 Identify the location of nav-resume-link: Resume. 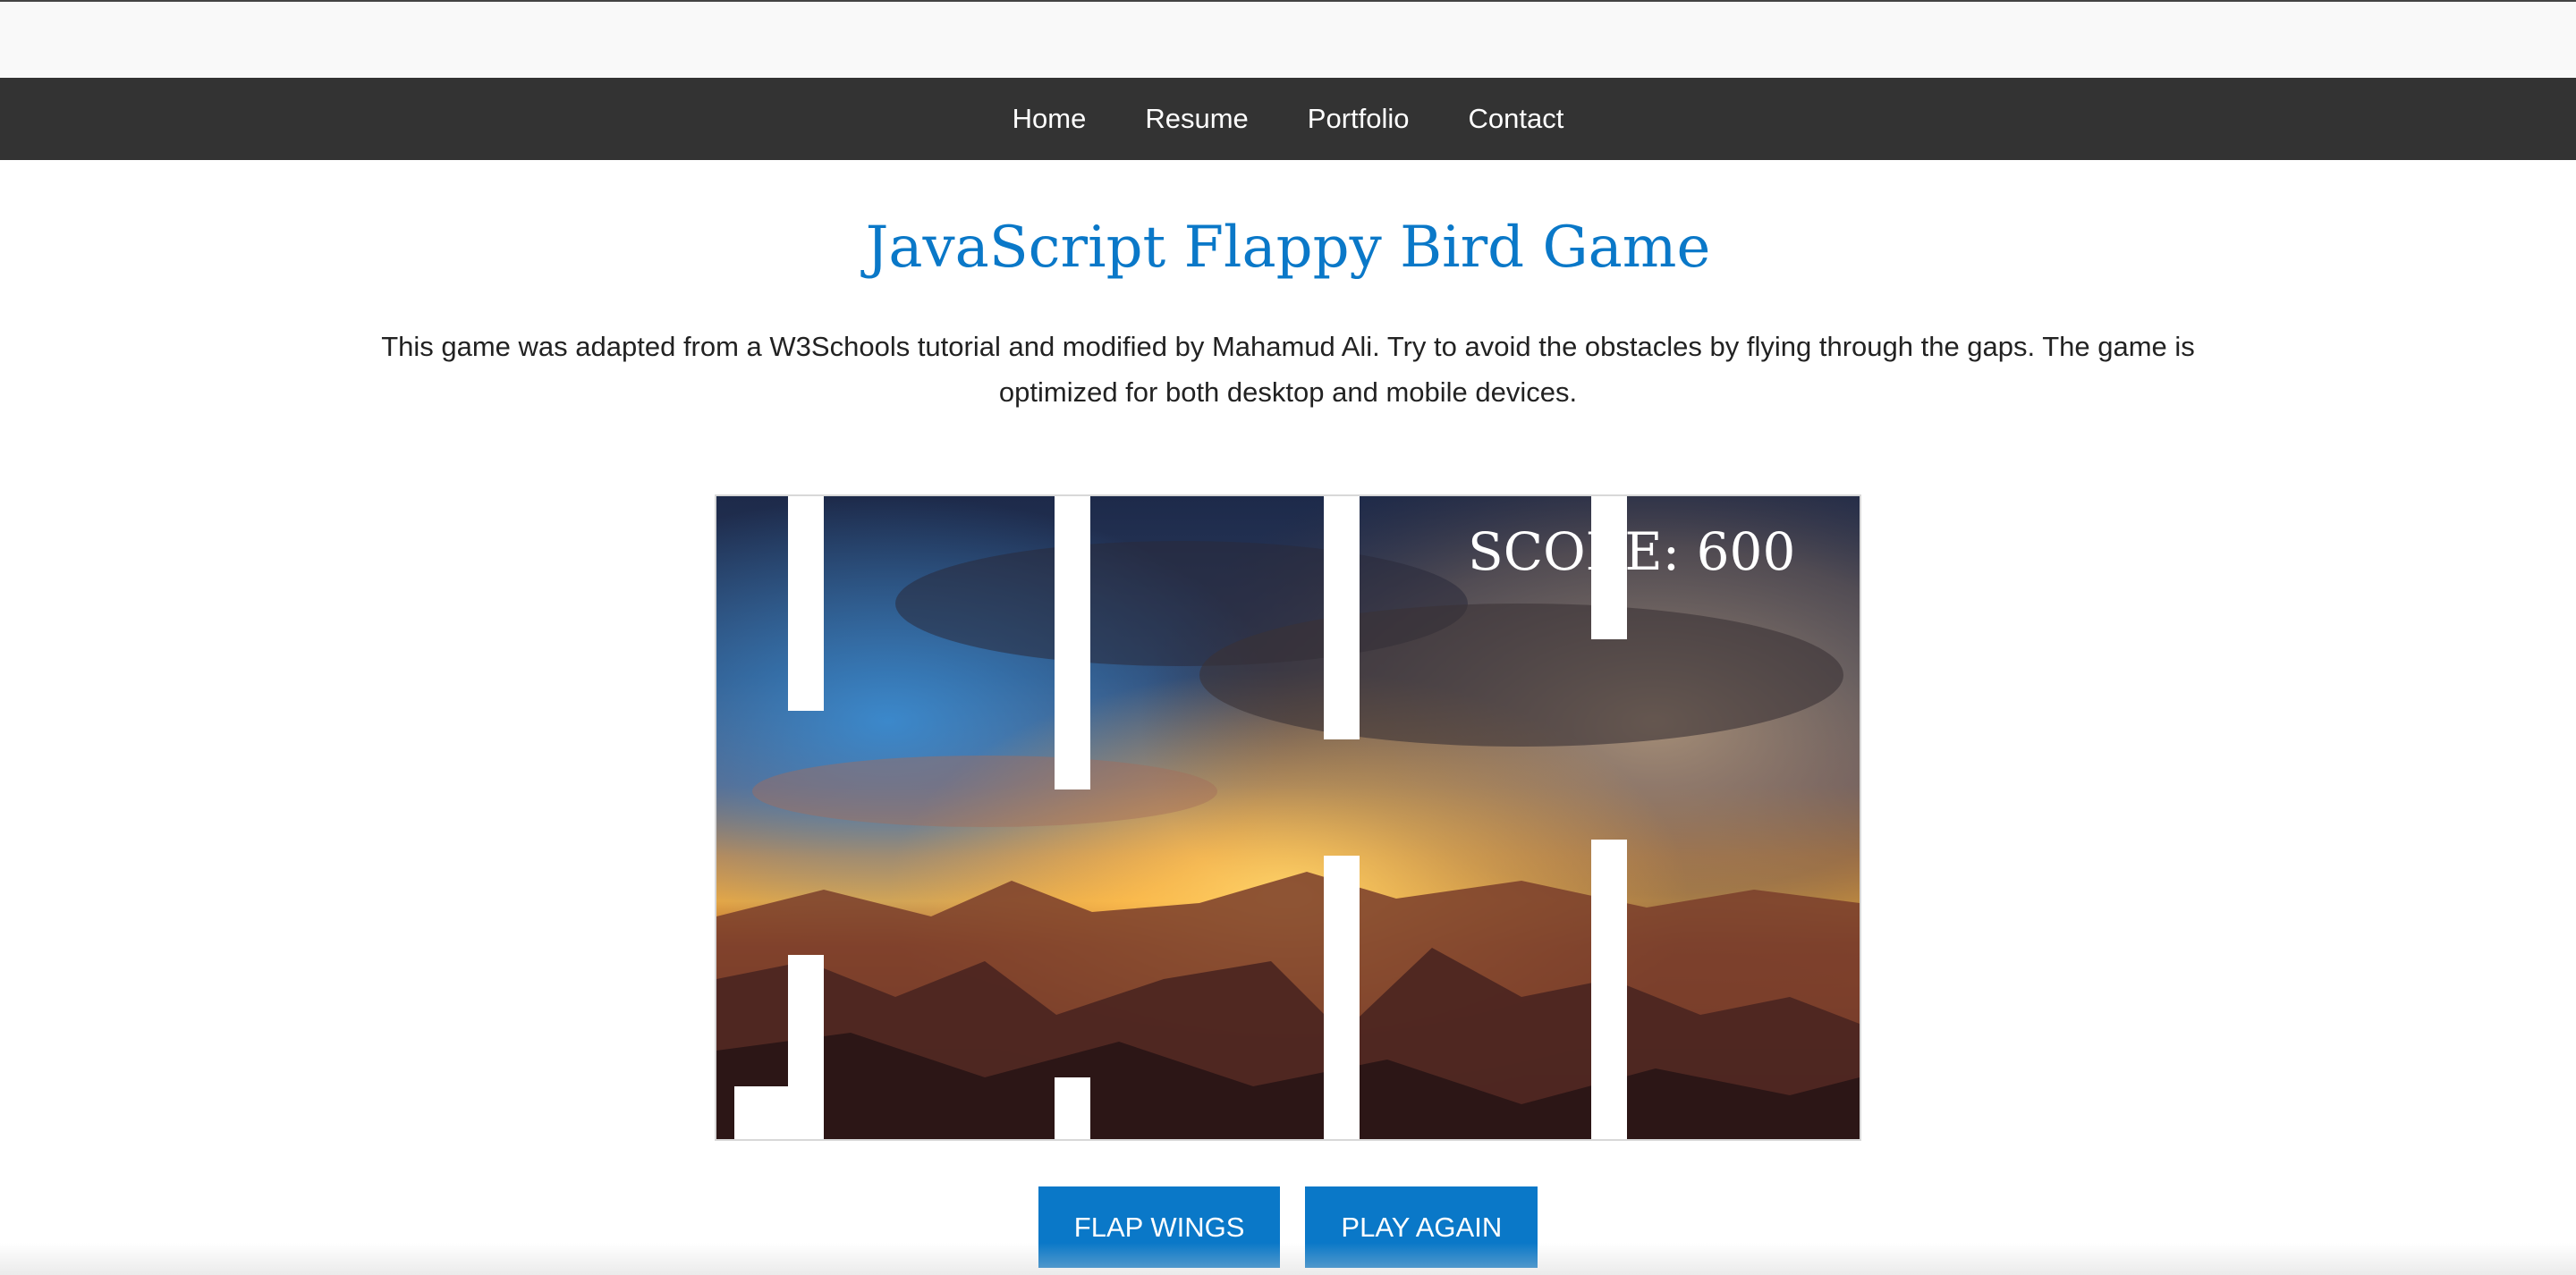
(1196, 119).